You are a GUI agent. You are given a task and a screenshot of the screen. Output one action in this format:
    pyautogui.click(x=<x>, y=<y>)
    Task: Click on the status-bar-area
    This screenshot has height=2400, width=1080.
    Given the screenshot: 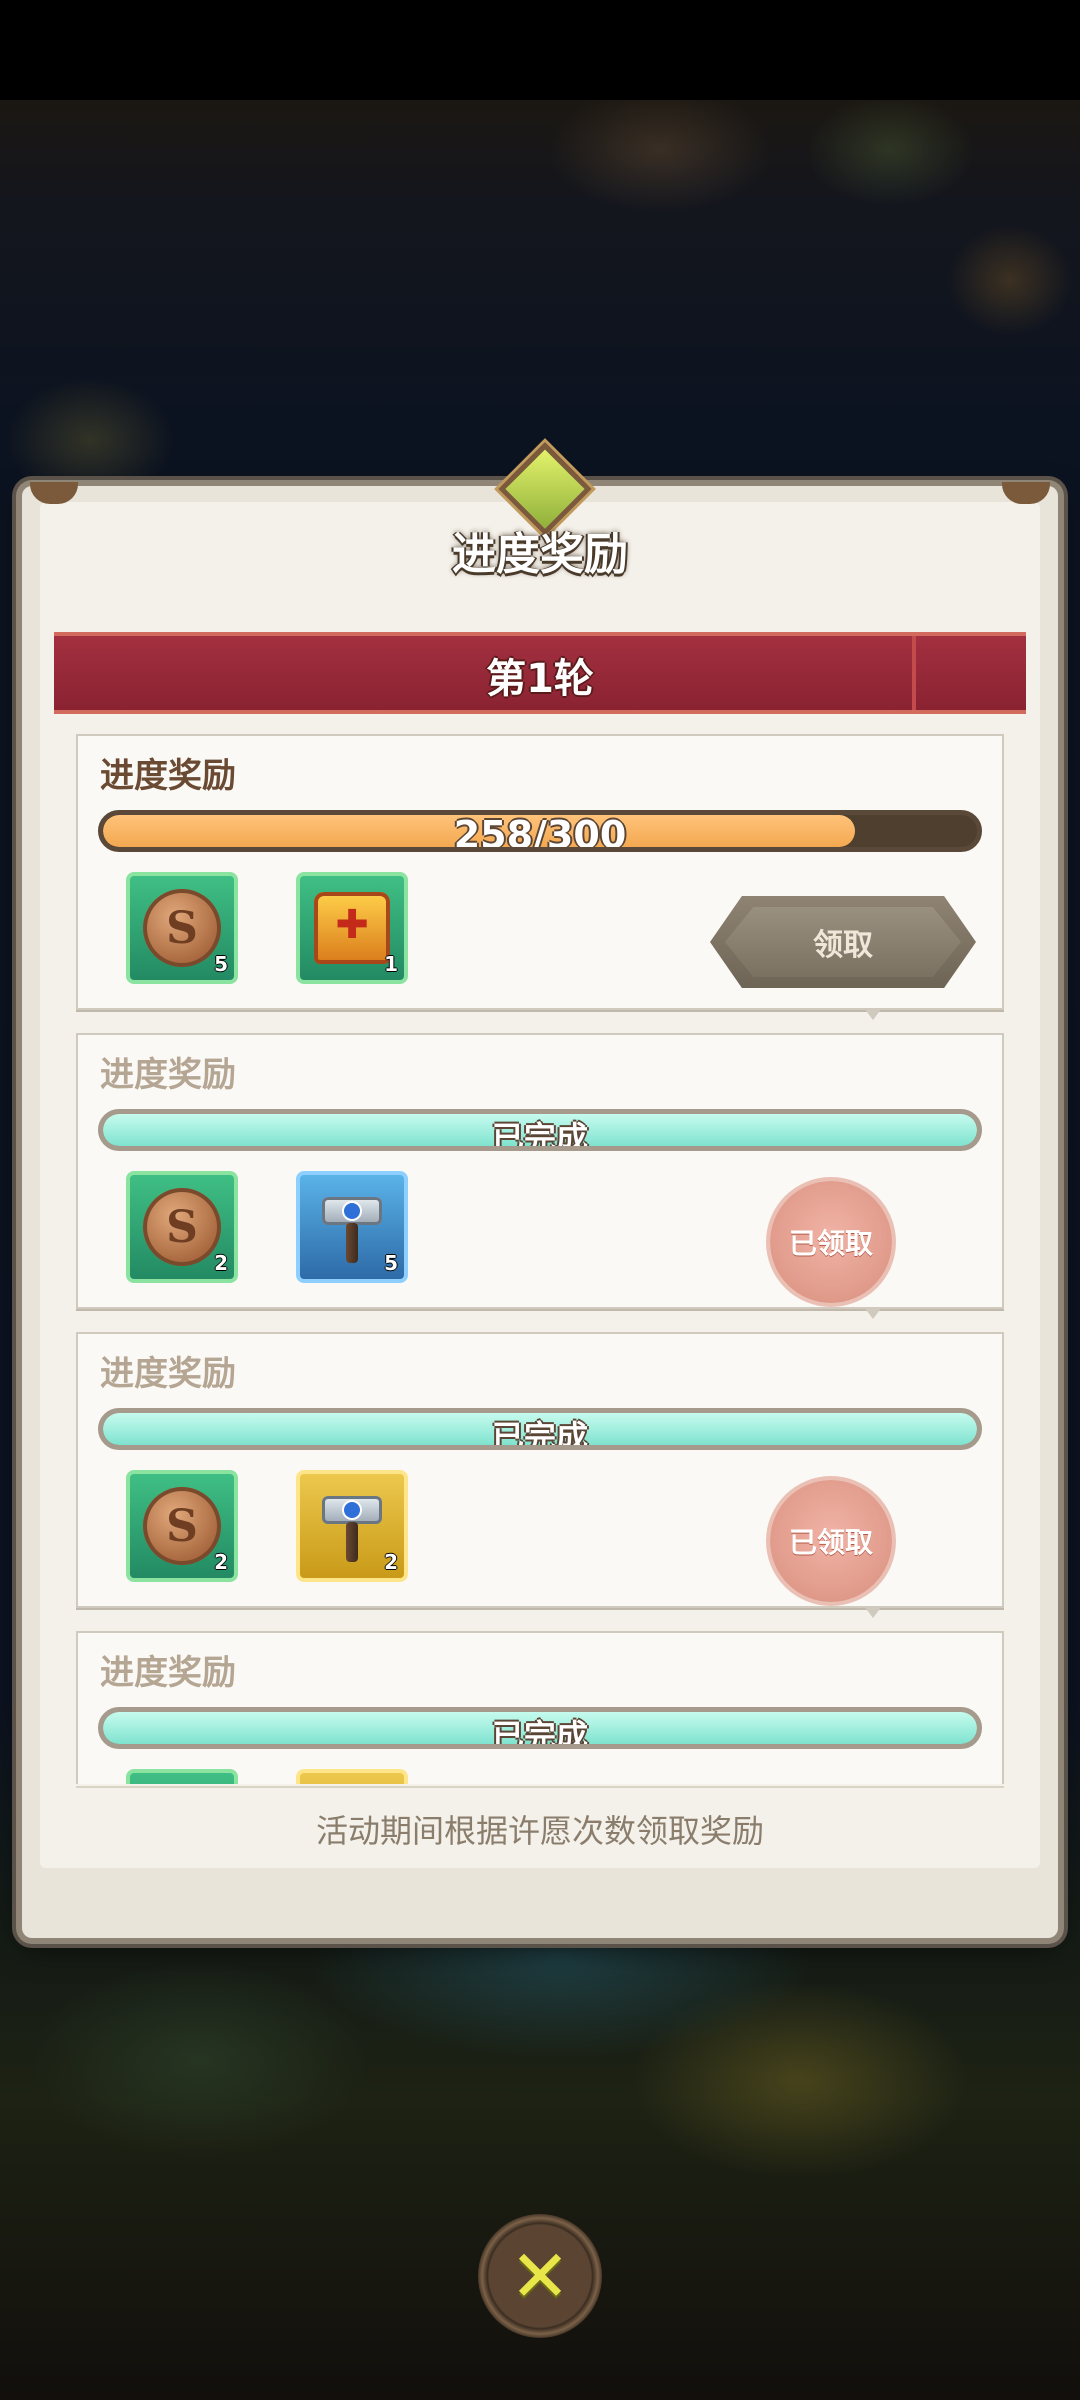 What is the action you would take?
    pyautogui.click(x=540, y=50)
    